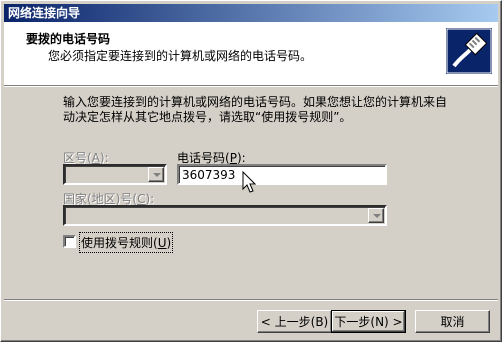 Image resolution: width=502 pixels, height=342 pixels. Describe the element at coordinates (44, 13) in the screenshot. I see `window-title: 网络连接向导` at that location.